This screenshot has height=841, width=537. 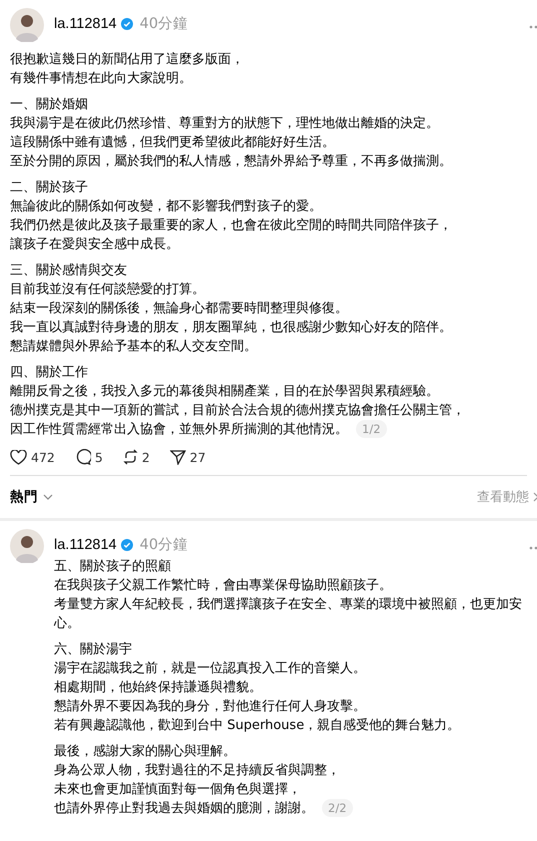 I want to click on comment-button: 5, so click(x=88, y=457).